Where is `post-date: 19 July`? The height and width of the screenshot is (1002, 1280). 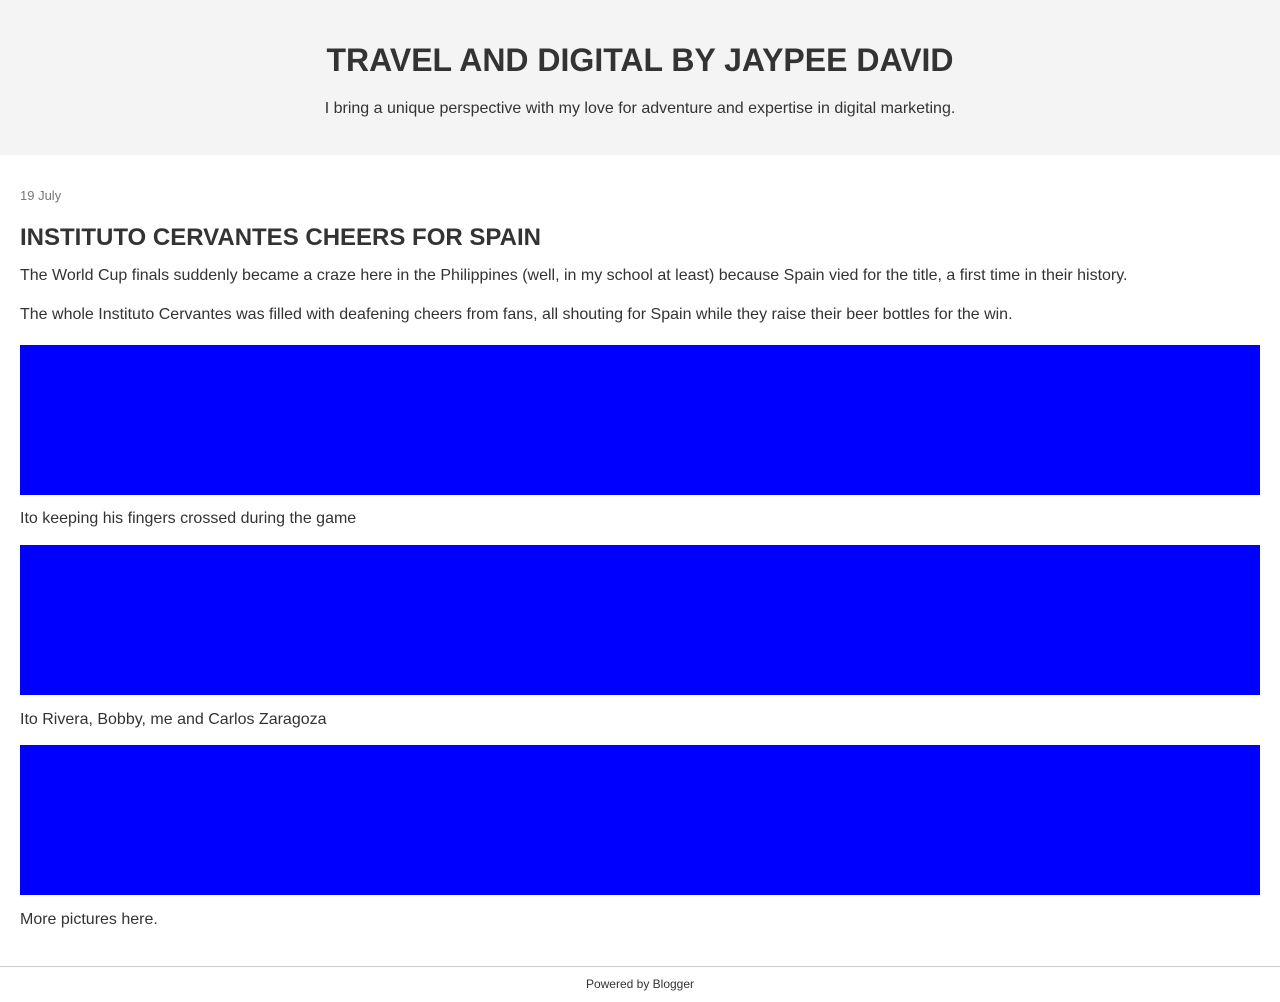
post-date: 19 July is located at coordinates (40, 196).